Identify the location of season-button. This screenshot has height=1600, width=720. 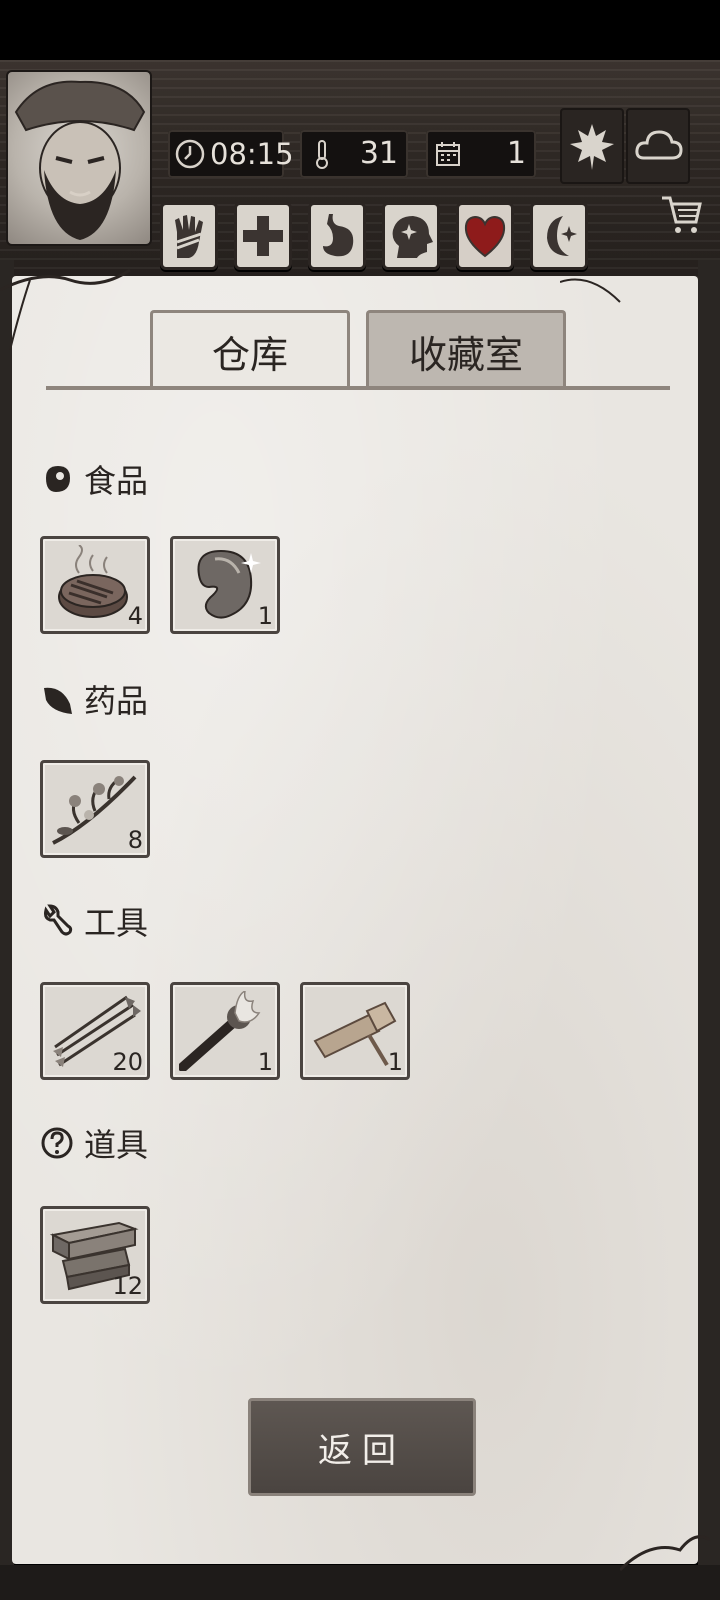
(592, 146).